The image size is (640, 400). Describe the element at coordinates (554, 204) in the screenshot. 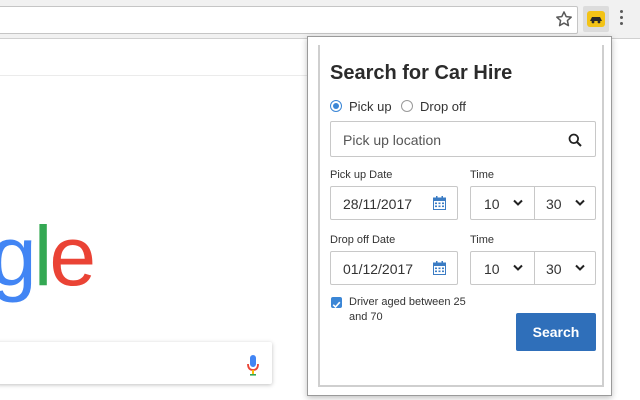

I see `pick-up-minute-value: 30` at that location.